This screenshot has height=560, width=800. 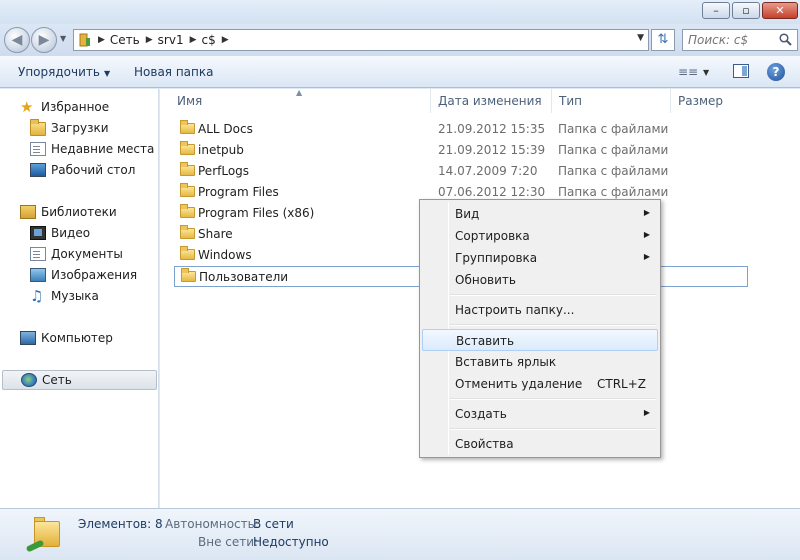 What do you see at coordinates (688, 72) in the screenshot?
I see `change-view-icon: ≡≡` at bounding box center [688, 72].